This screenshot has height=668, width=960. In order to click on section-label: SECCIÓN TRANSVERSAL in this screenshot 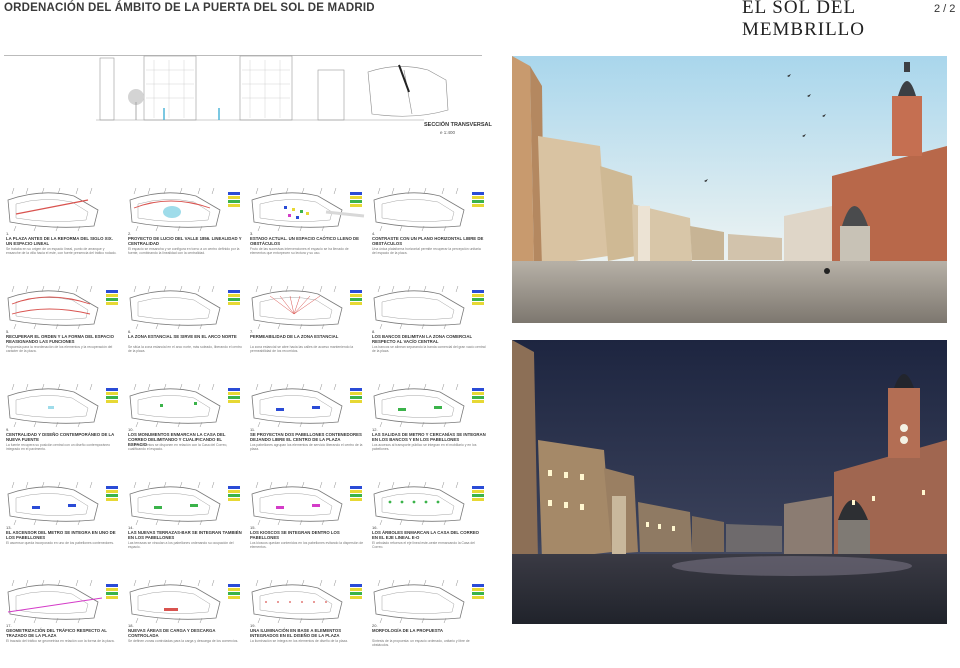, I will do `click(458, 125)`.